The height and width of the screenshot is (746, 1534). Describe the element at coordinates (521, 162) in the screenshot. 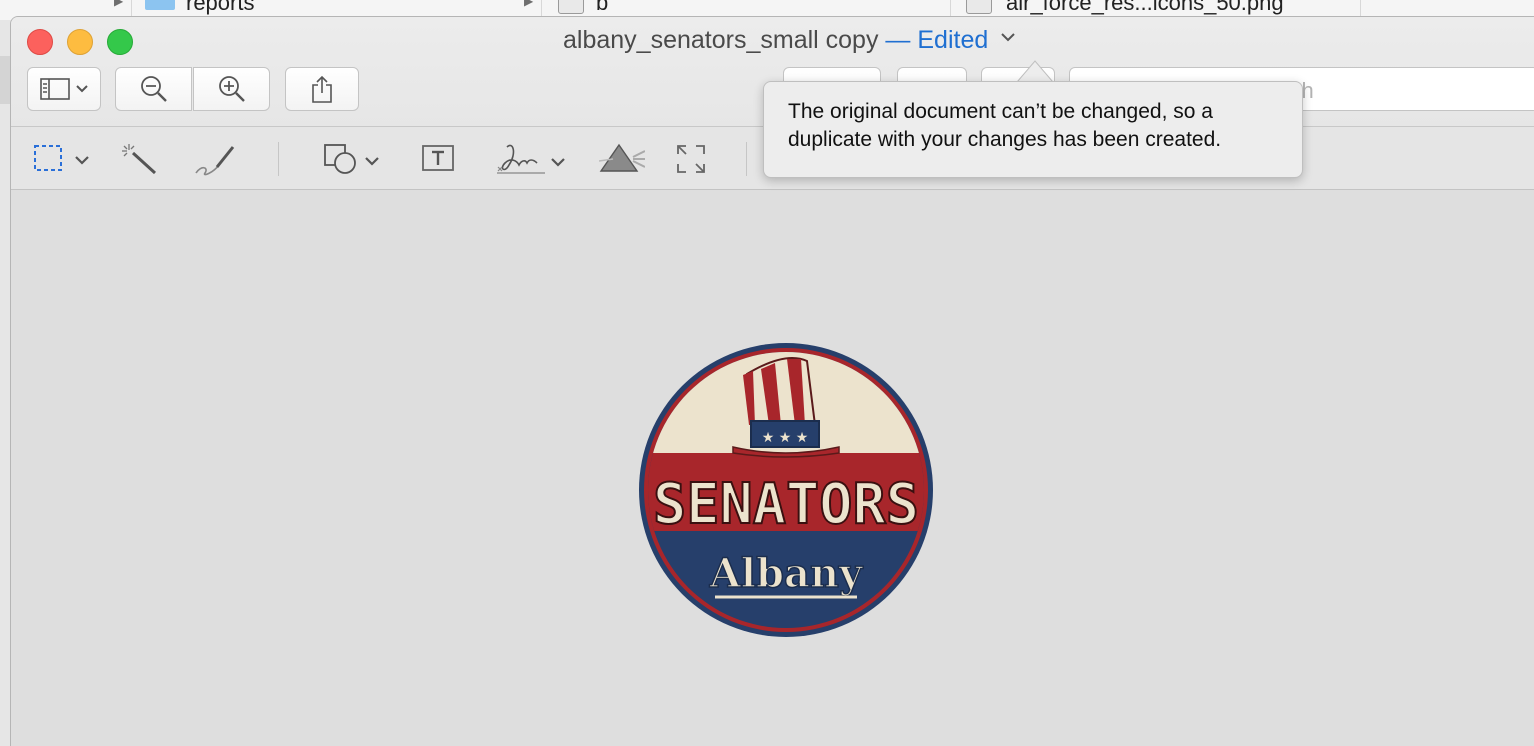

I see `signature-icon` at that location.